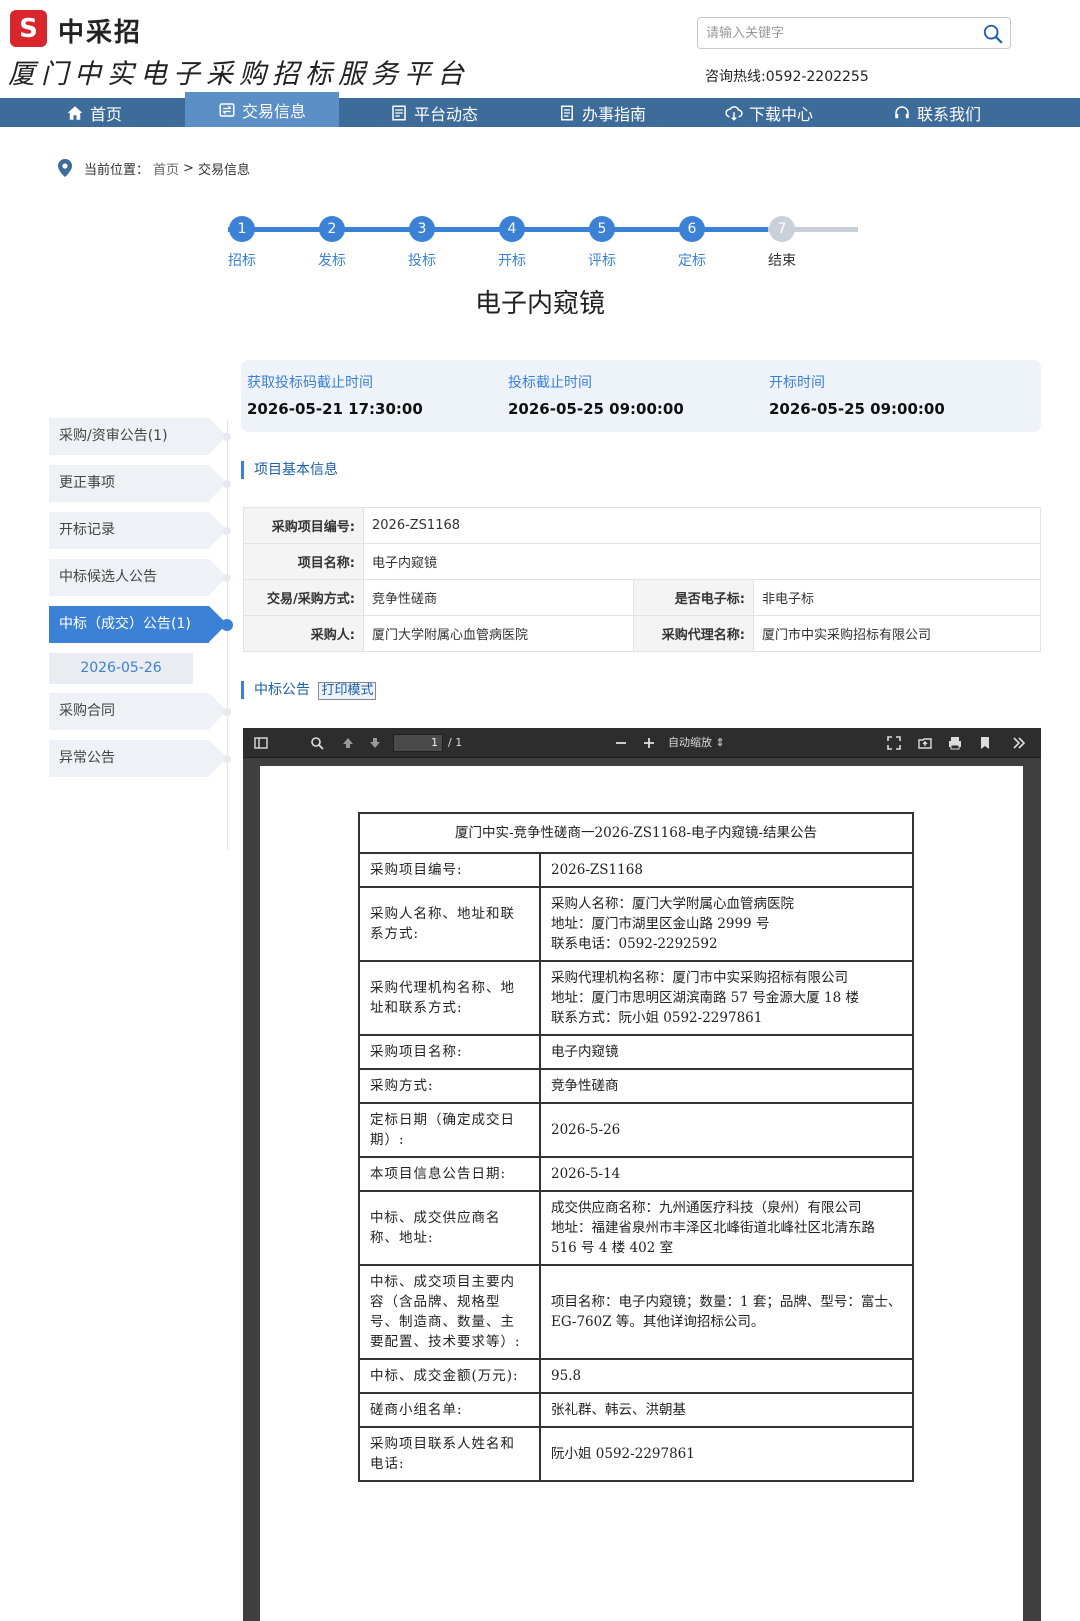 This screenshot has width=1080, height=1621. I want to click on step-5: 5 评标, so click(602, 242).